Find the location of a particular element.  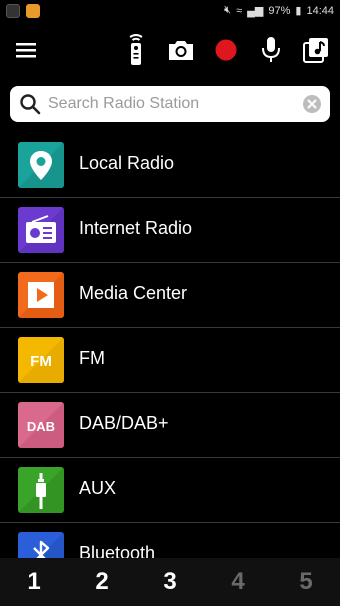

music-library-button is located at coordinates (316, 50).